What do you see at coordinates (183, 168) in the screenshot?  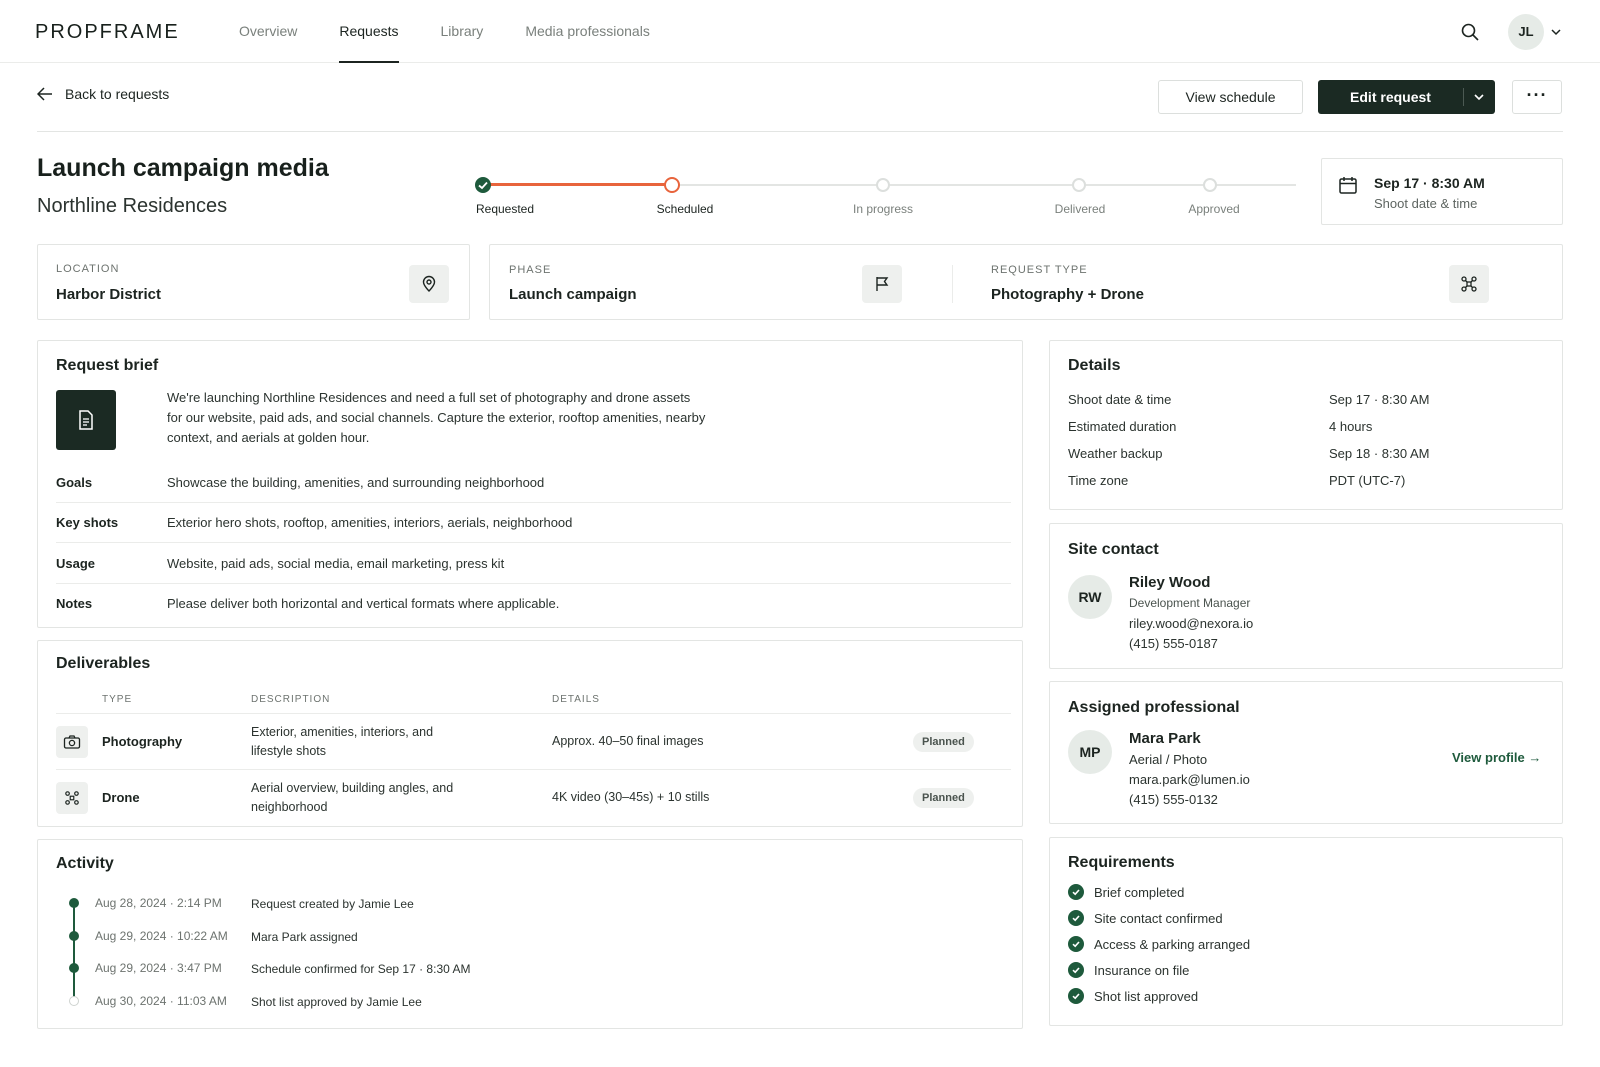 I see `page-title: Launch campaign media` at bounding box center [183, 168].